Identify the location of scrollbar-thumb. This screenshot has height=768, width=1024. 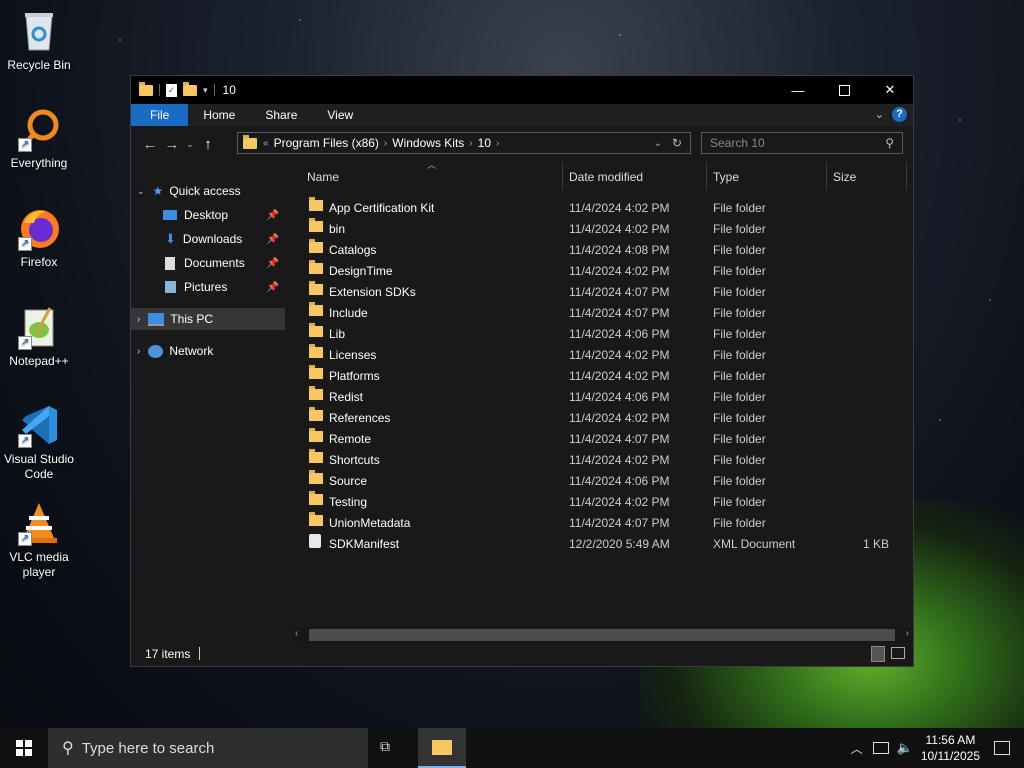
(602, 635).